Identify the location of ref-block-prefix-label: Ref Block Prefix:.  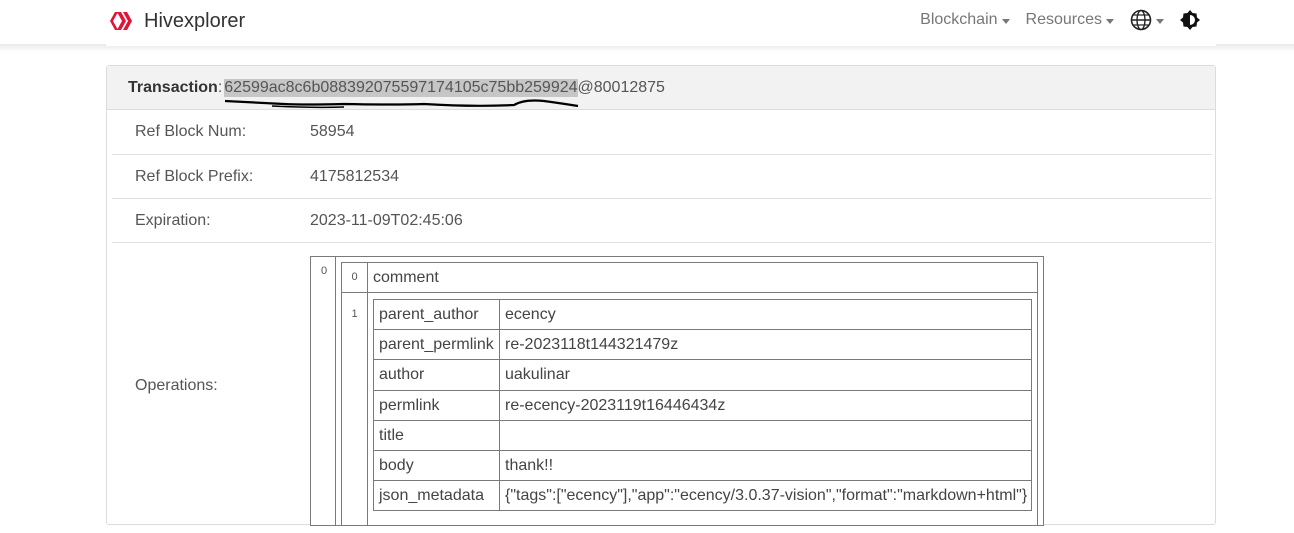
(194, 176).